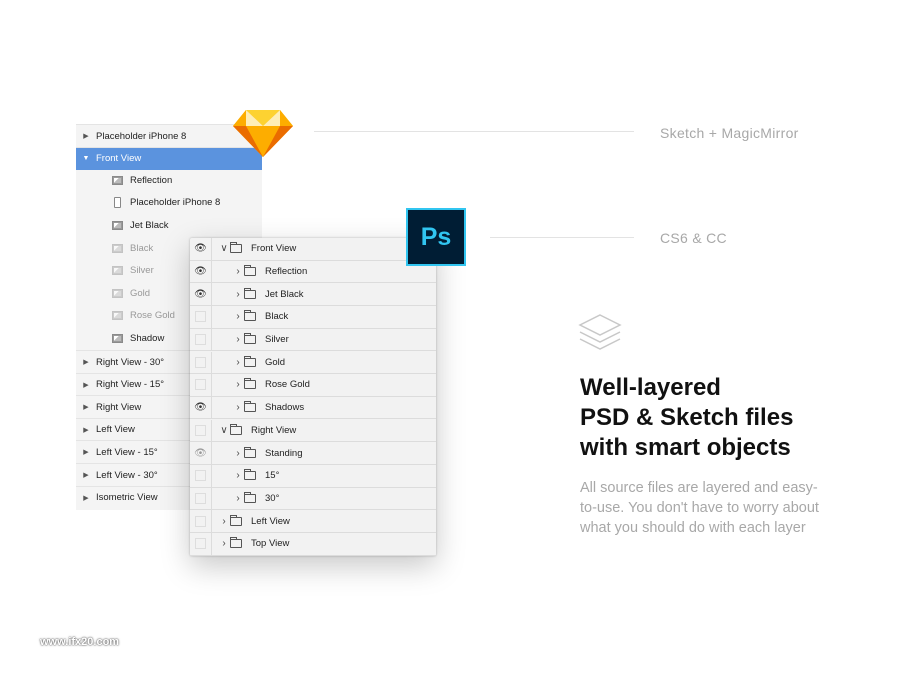  What do you see at coordinates (313, 499) in the screenshot?
I see `ps-layer-row: › 30°` at bounding box center [313, 499].